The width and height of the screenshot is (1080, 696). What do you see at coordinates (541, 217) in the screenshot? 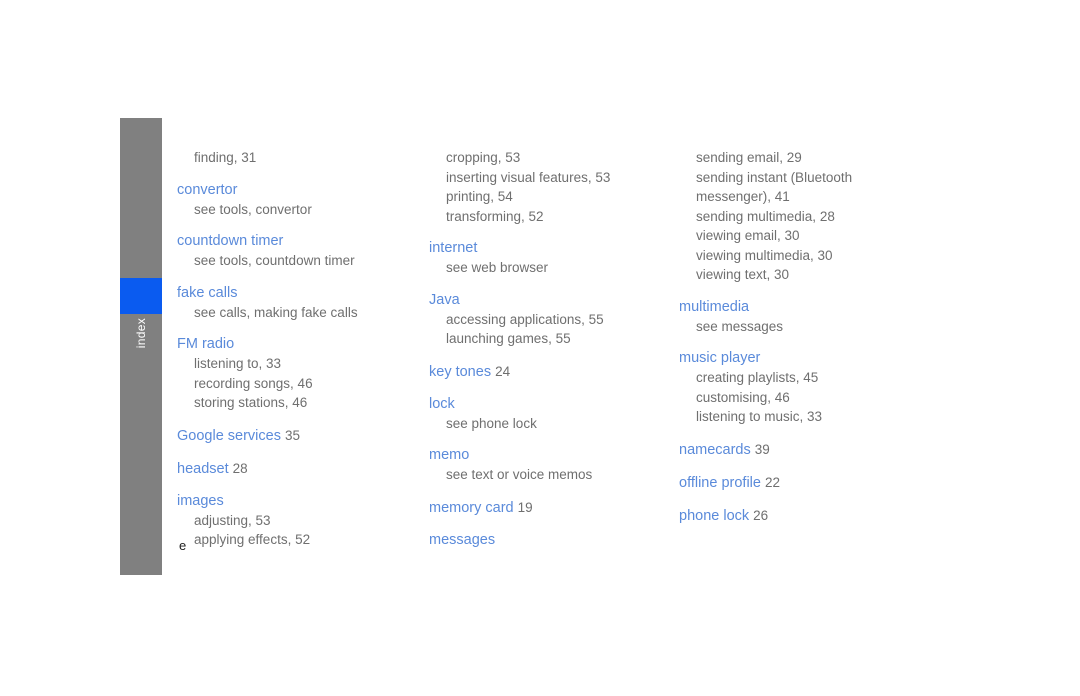
I see `index-subentry: transforming, 52` at bounding box center [541, 217].